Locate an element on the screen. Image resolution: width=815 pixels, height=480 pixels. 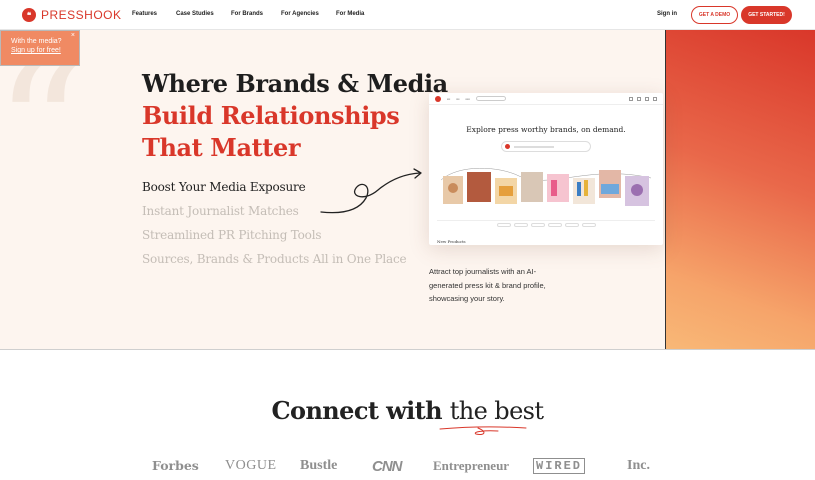
cnn-logo: CNN is located at coordinates (387, 466).